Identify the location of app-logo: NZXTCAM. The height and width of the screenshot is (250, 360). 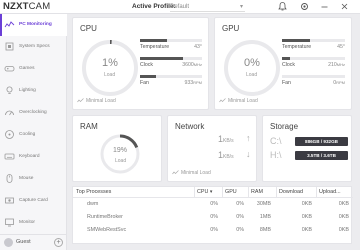
(27, 6).